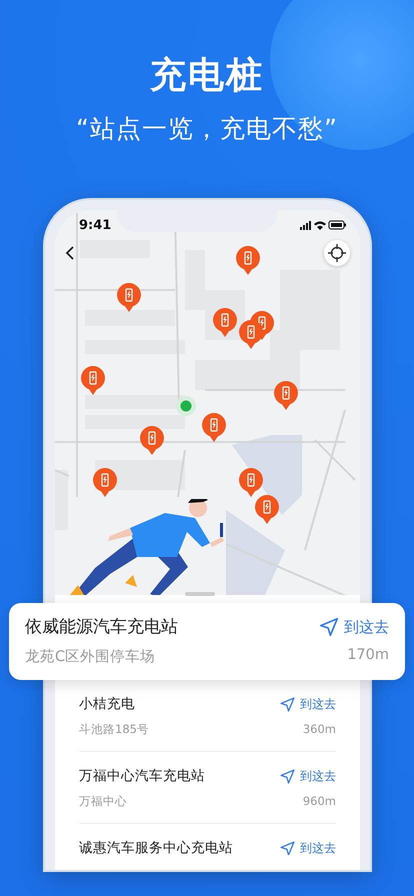 Image resolution: width=414 pixels, height=896 pixels. What do you see at coordinates (142, 776) in the screenshot?
I see `station-name: 万福中心汽车充电站` at bounding box center [142, 776].